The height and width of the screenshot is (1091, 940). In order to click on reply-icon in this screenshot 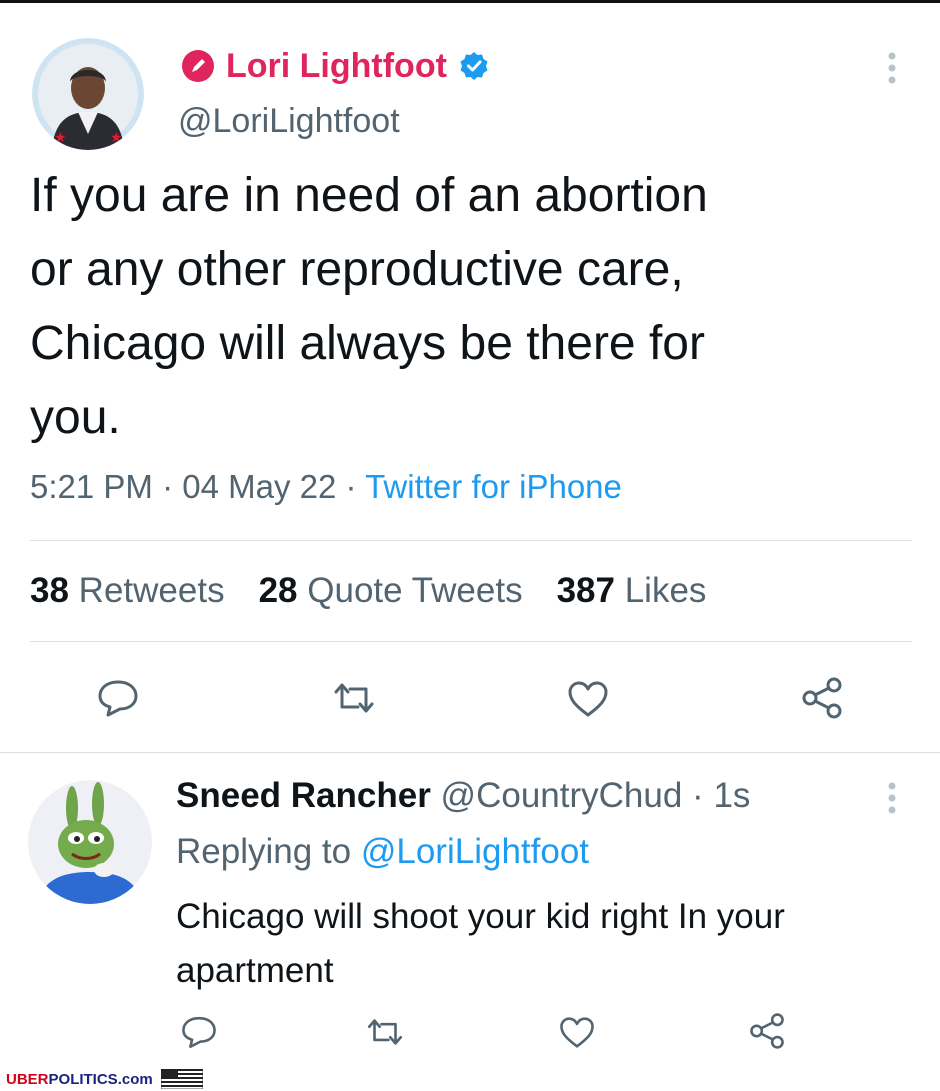, I will do `click(118, 698)`.